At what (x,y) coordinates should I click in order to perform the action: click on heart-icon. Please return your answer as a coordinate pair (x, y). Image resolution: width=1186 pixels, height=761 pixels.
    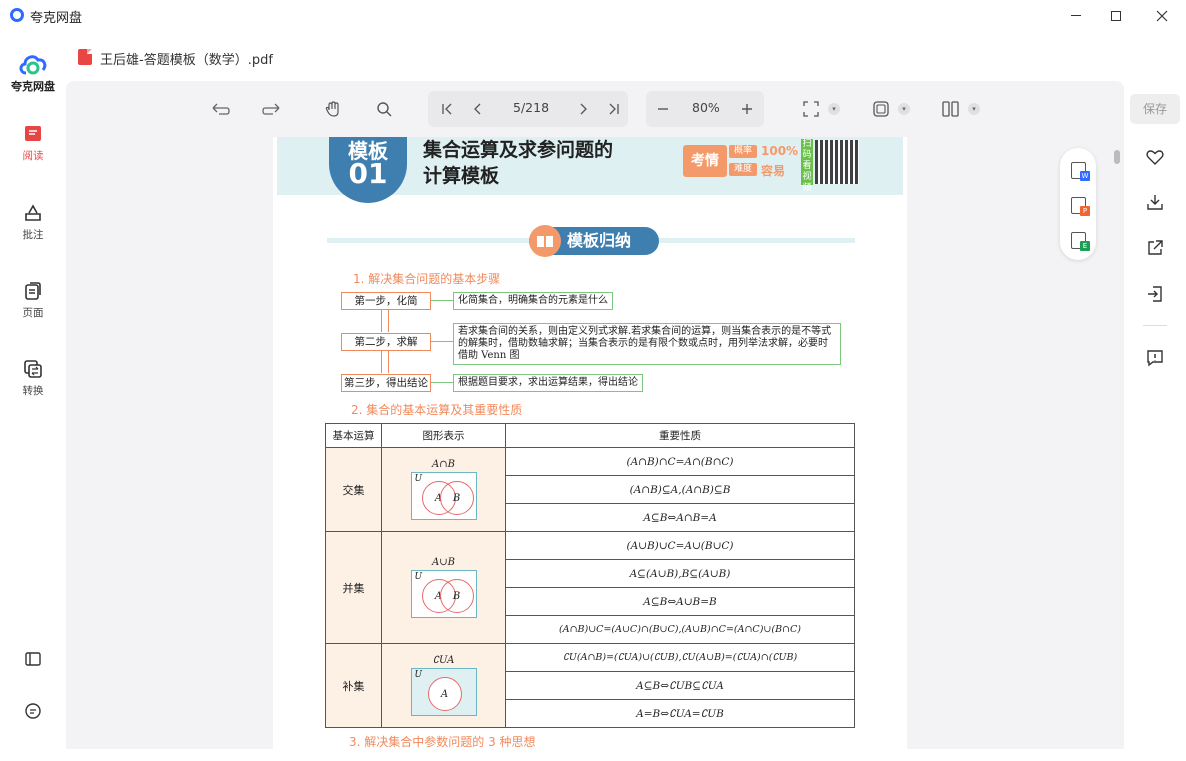
    Looking at the image, I should click on (1155, 157).